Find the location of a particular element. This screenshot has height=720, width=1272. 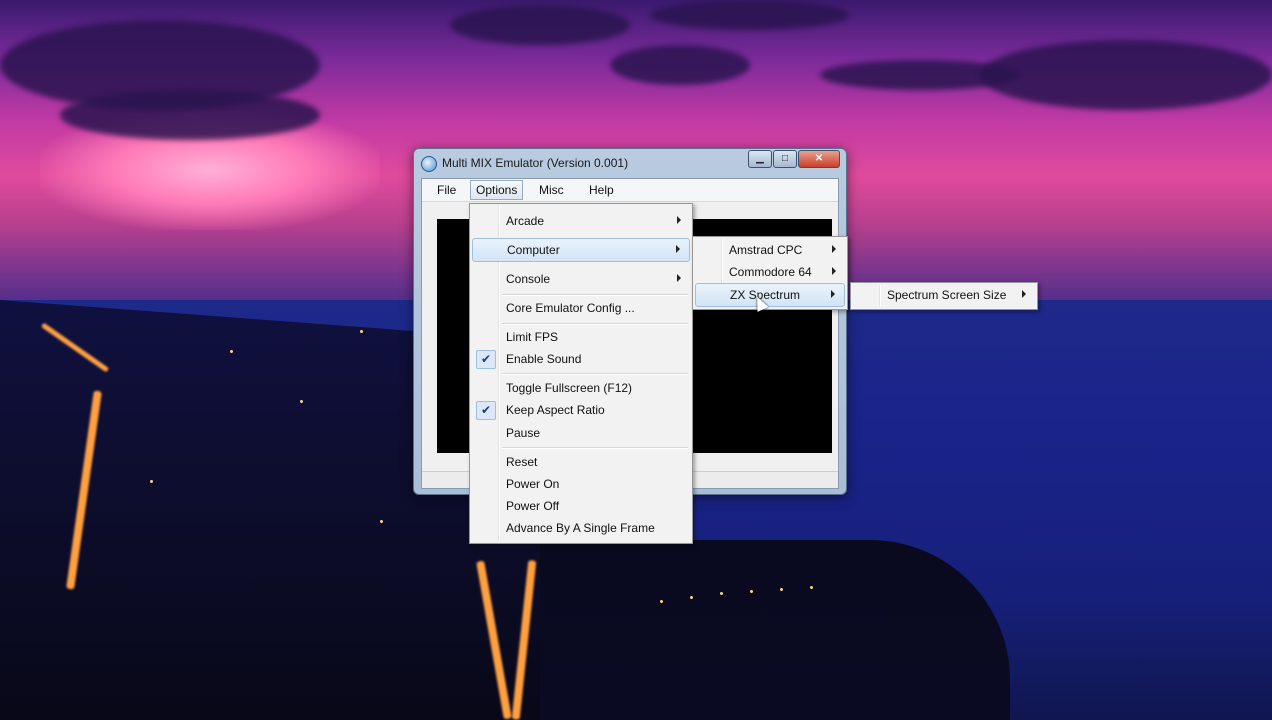

menu-item-label: Limit FPS is located at coordinates (532, 337).